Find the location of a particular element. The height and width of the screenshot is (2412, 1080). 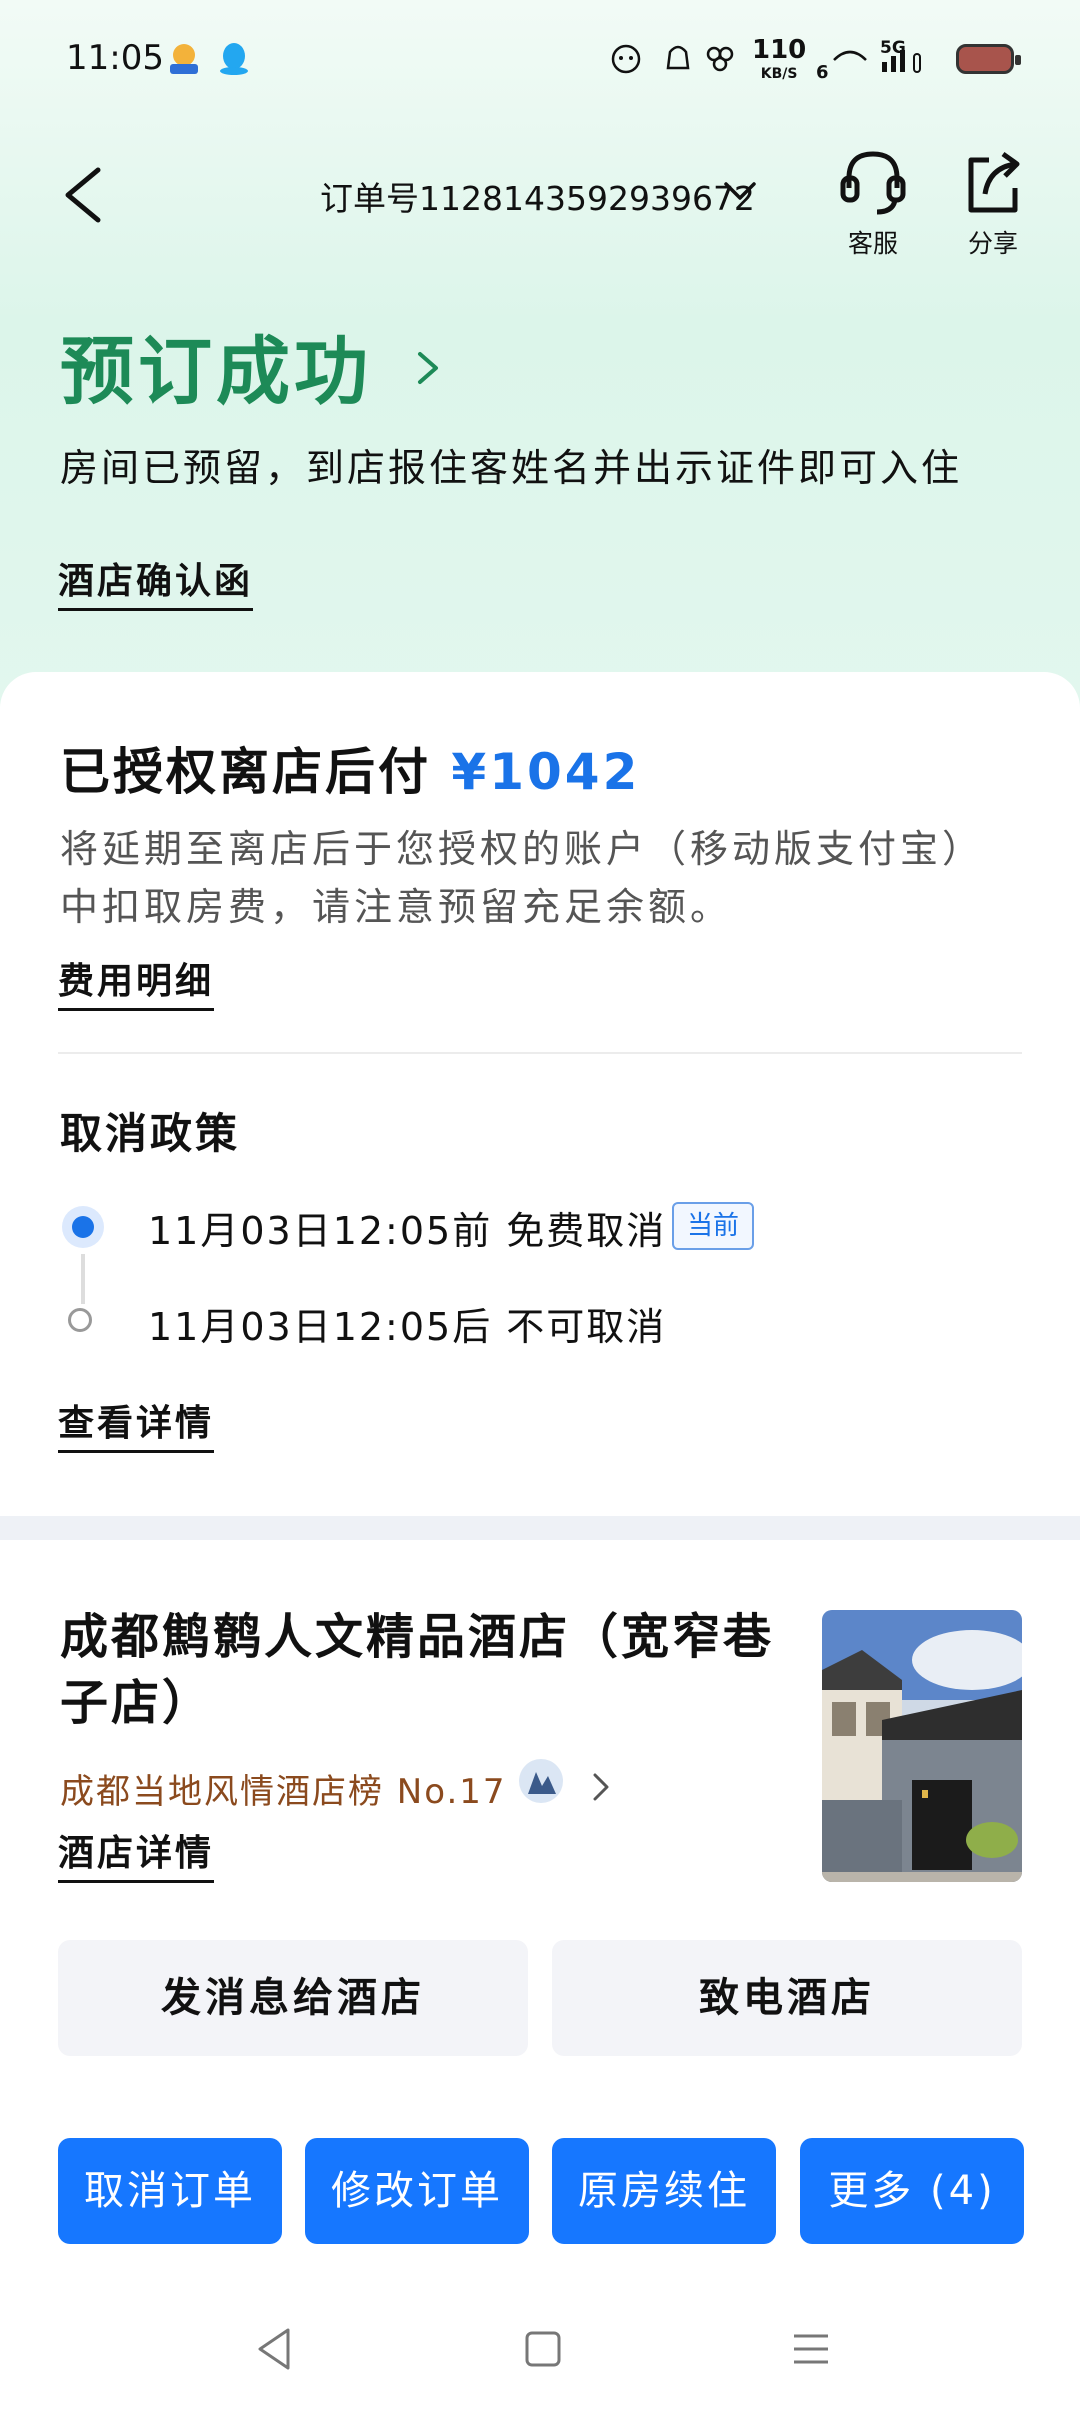

cancel-details-link: 查看详情 is located at coordinates (136, 1423).